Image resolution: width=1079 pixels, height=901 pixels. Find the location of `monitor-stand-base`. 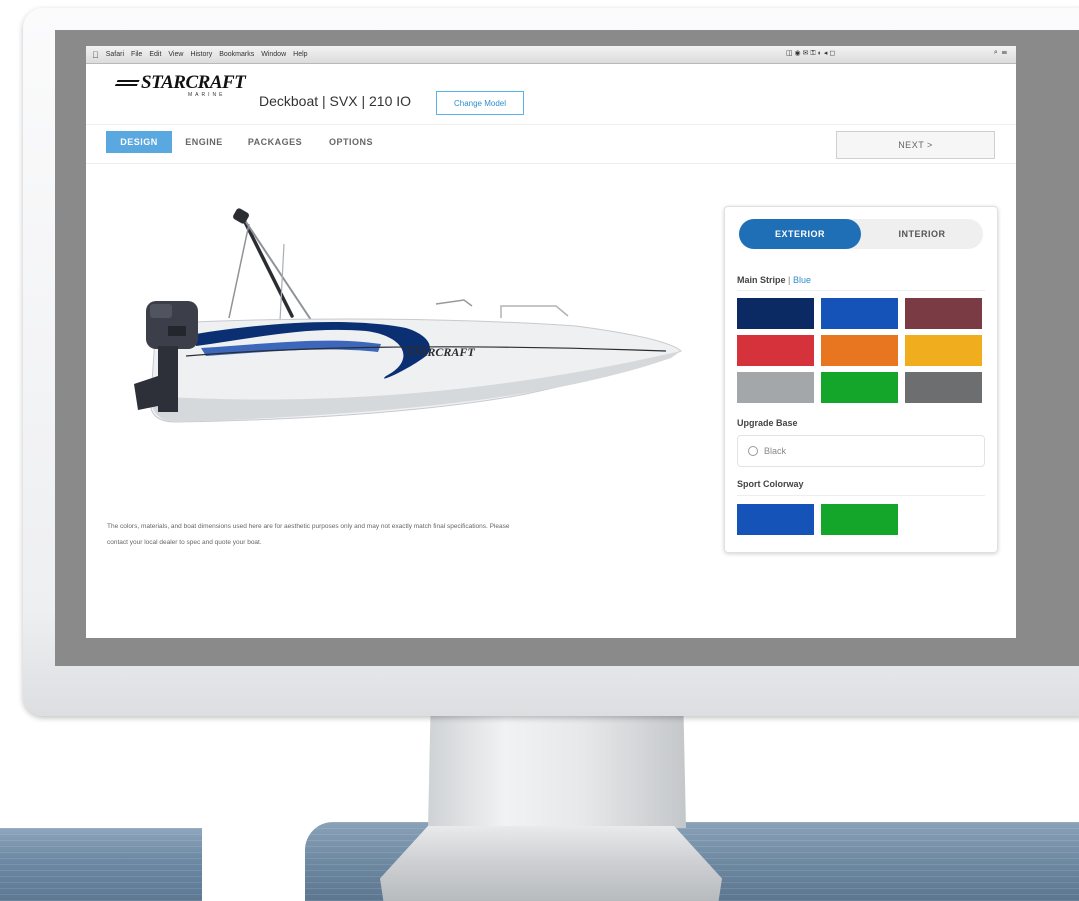

monitor-stand-base is located at coordinates (551, 863).